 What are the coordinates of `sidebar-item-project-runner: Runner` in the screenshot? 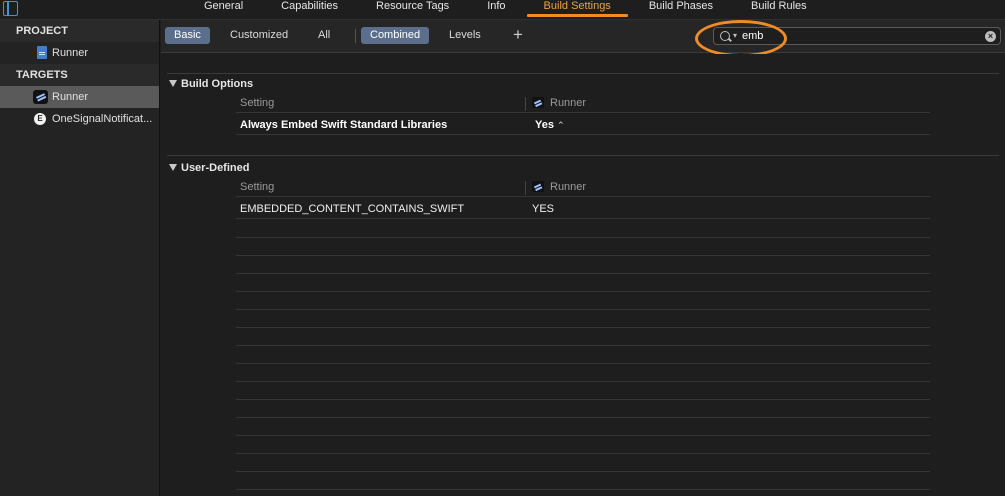 It's located at (79, 53).